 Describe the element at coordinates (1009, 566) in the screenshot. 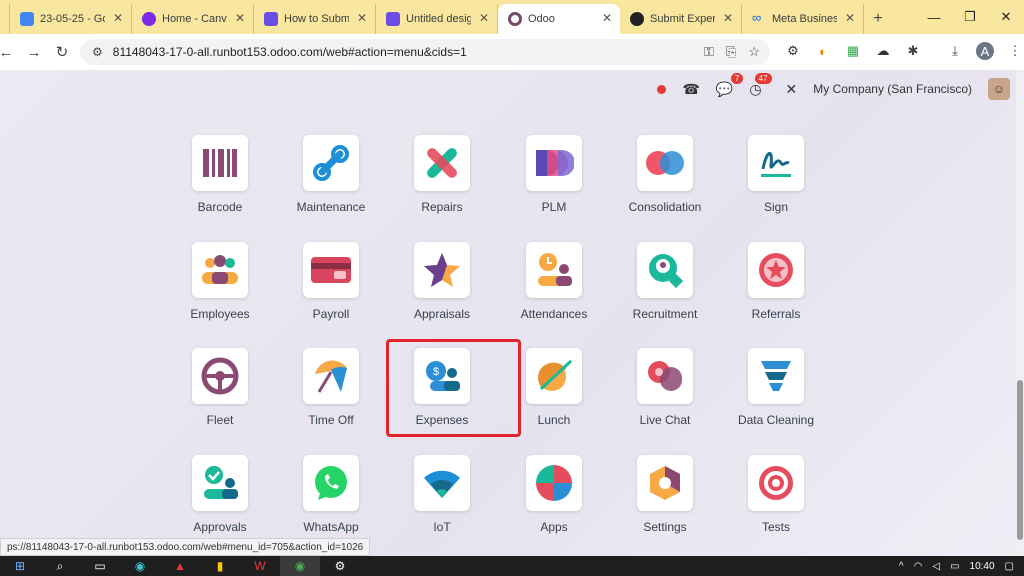

I see `notifications-icon: ▢` at that location.